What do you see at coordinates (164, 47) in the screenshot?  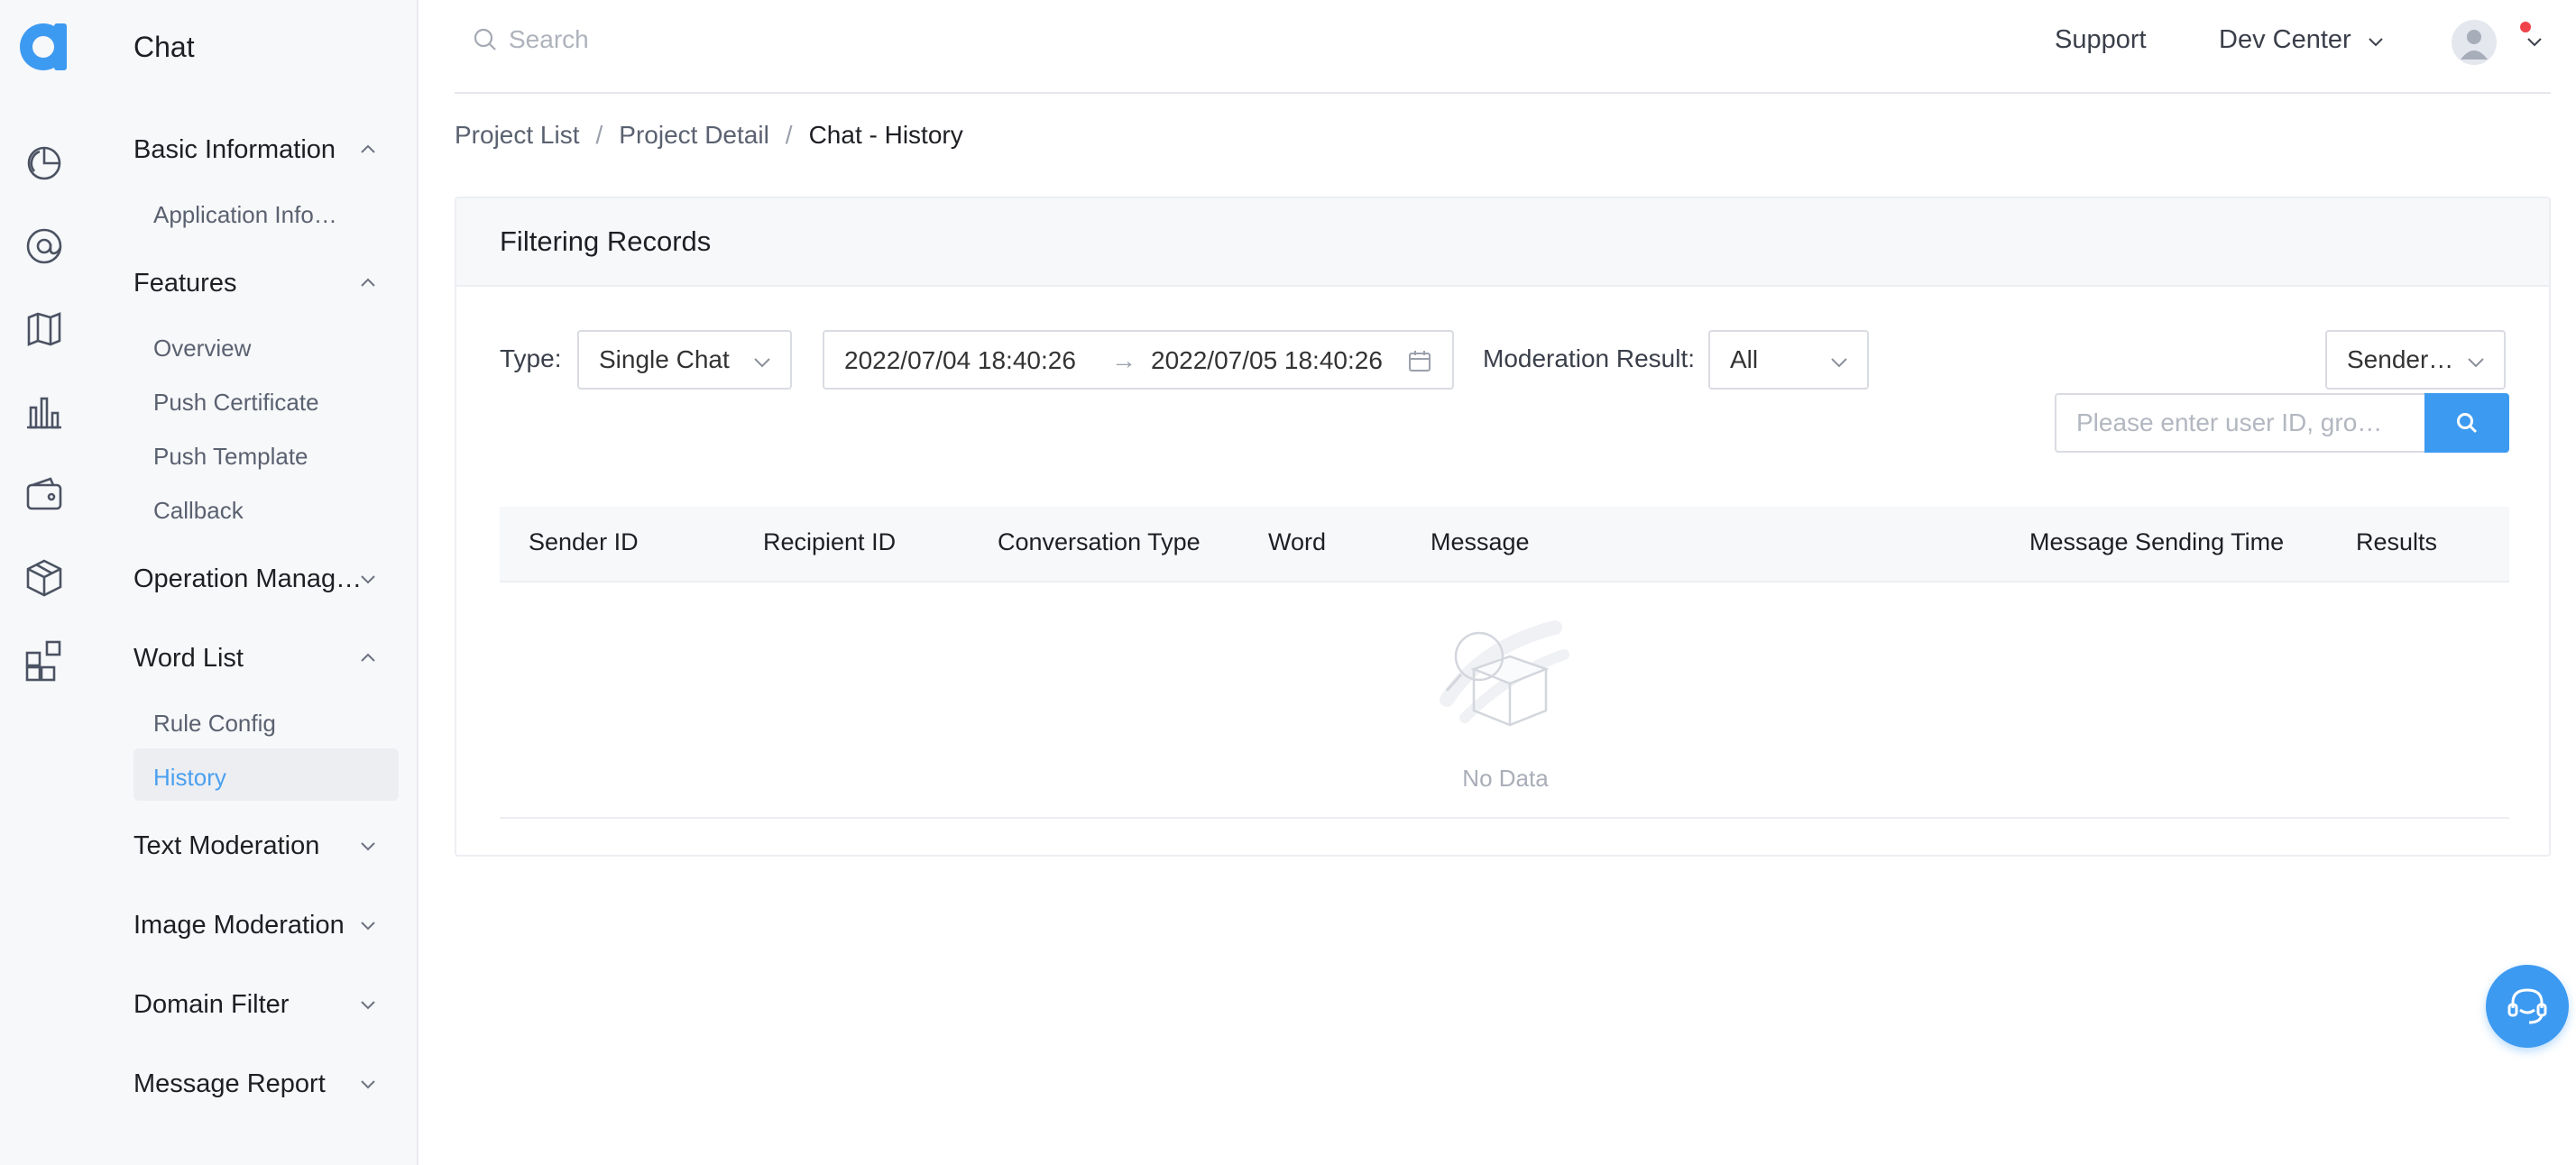 I see `sidebar-title: Chat` at bounding box center [164, 47].